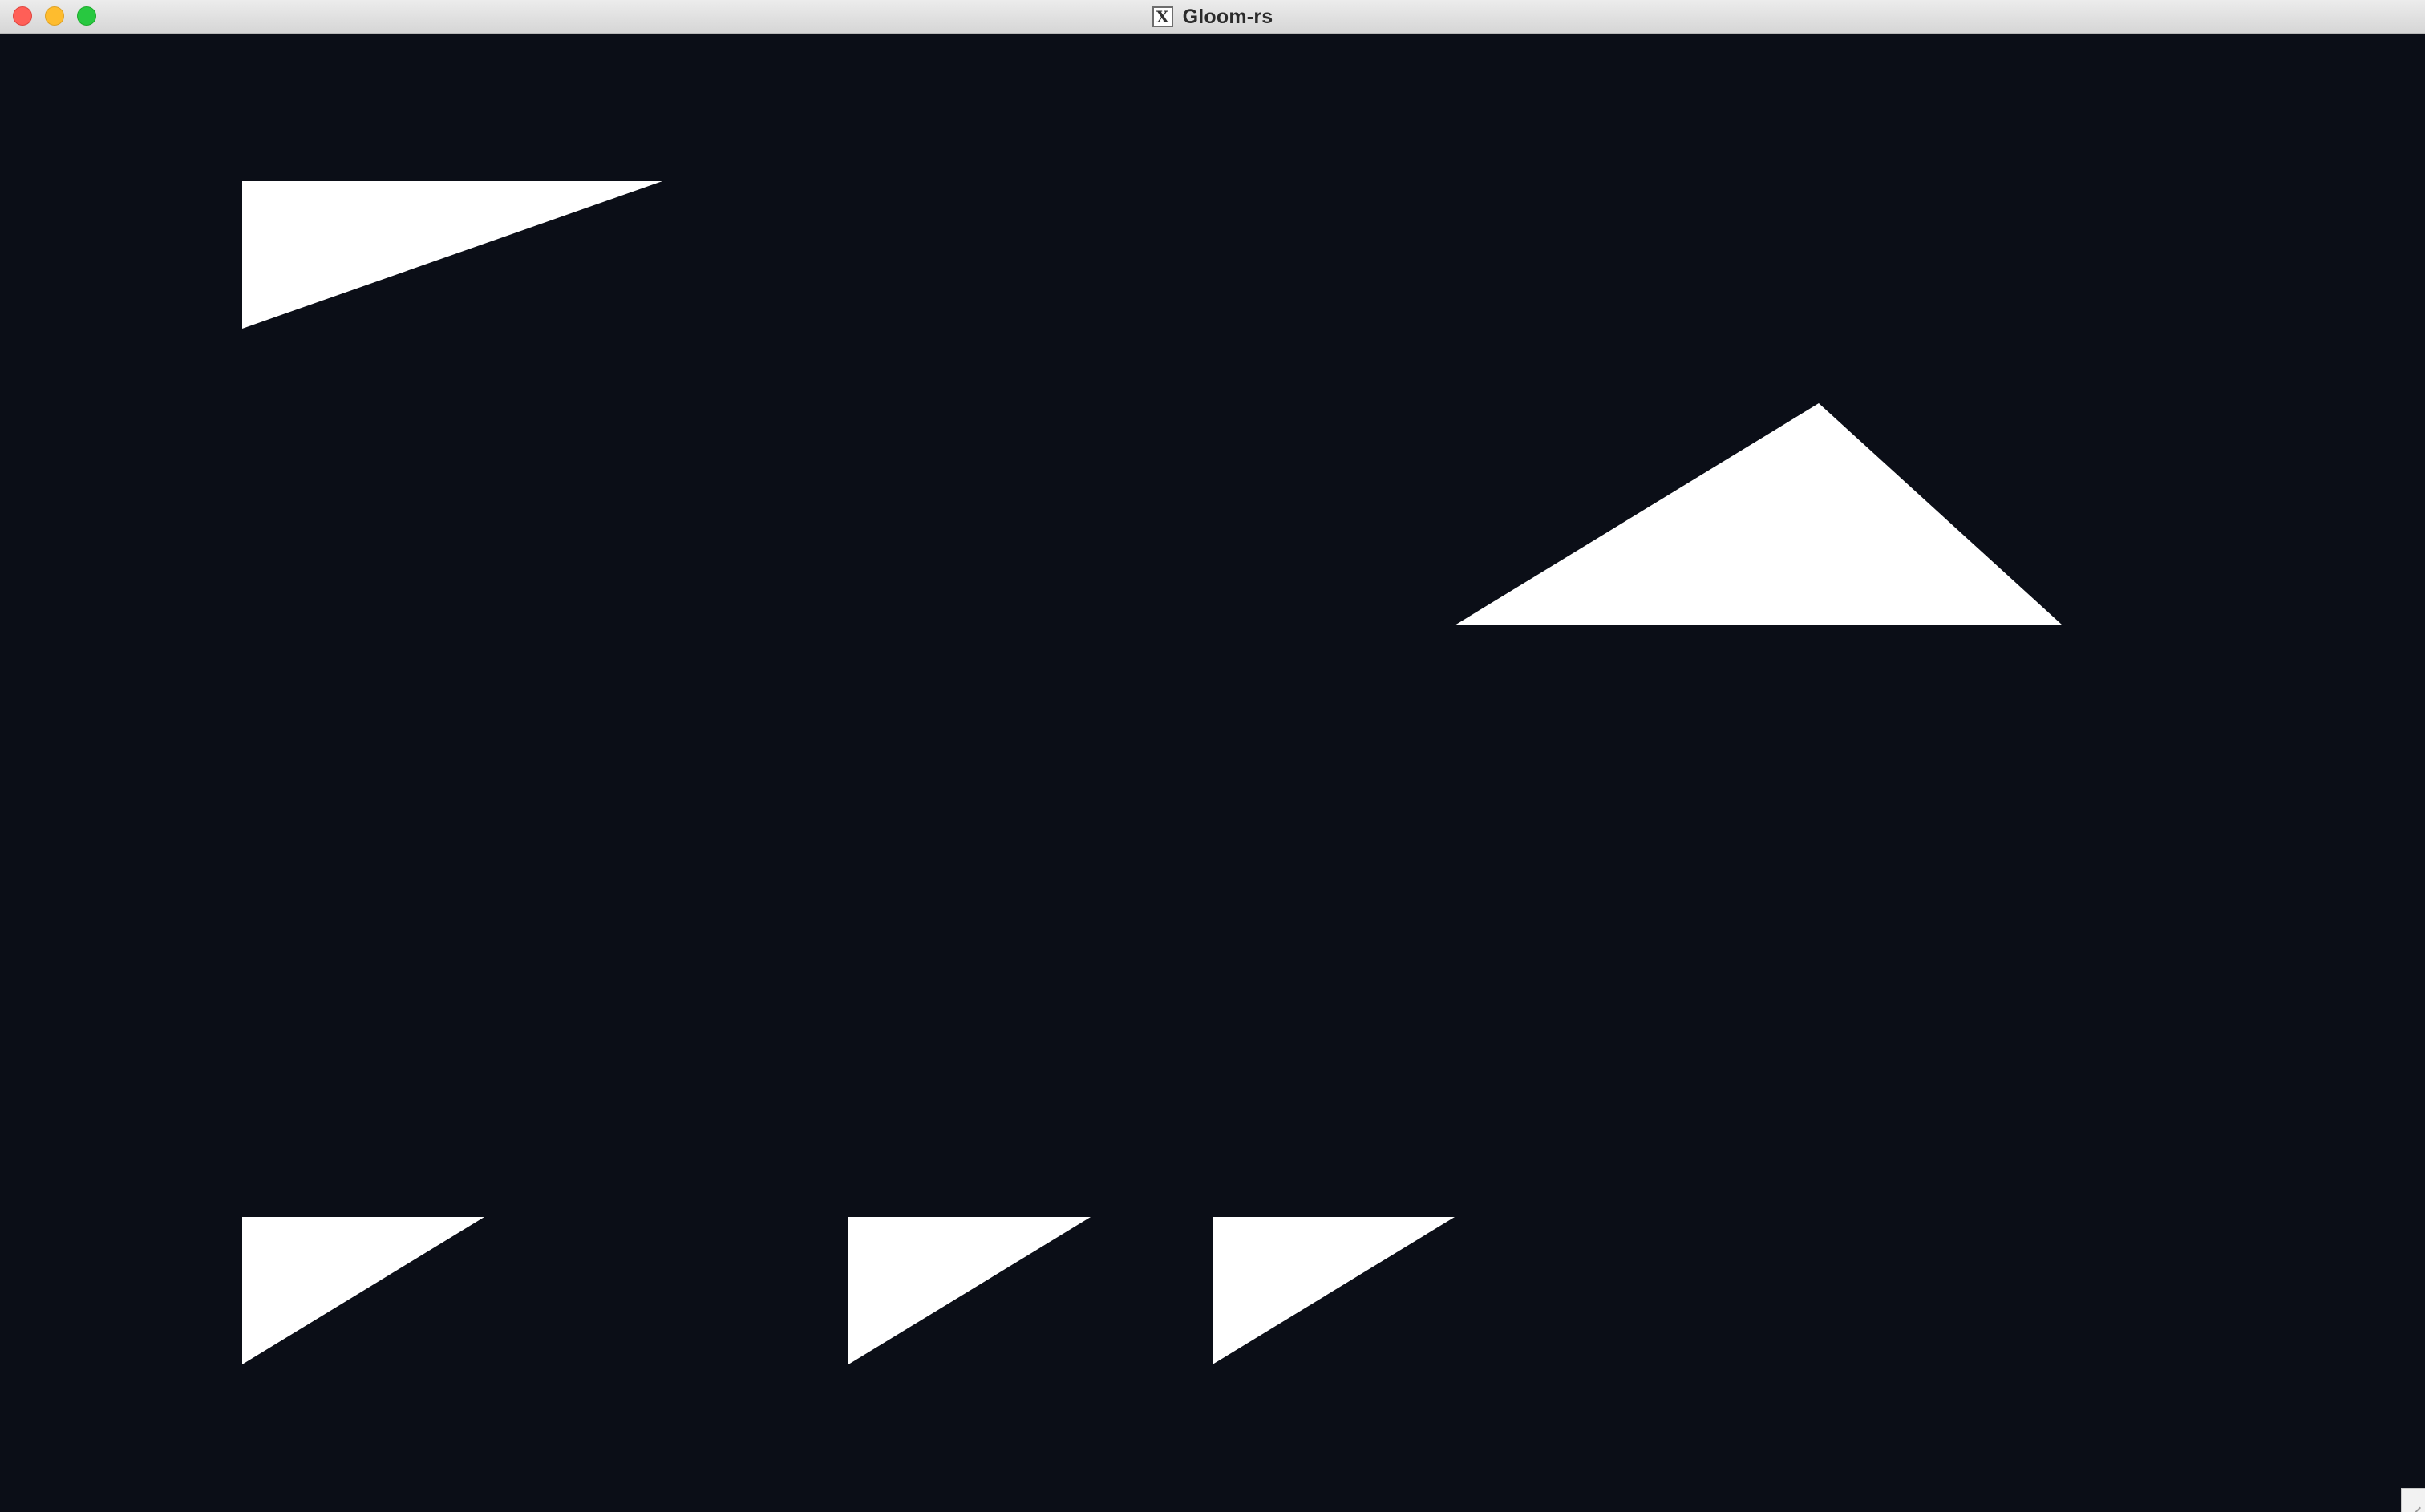  Describe the element at coordinates (1227, 17) in the screenshot. I see `window-title: Gloom-rs` at that location.